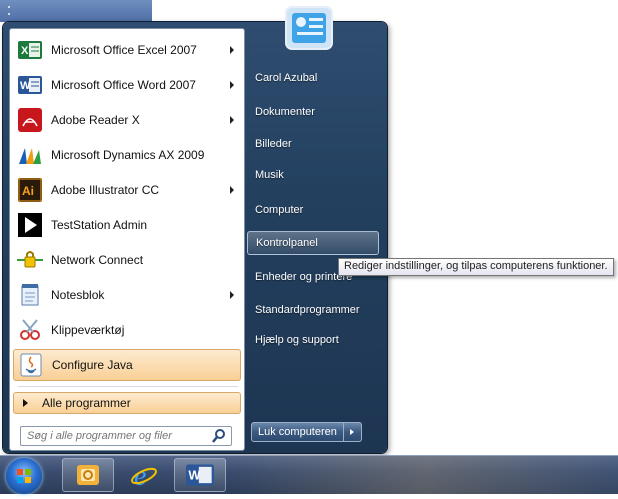 This screenshot has height=499, width=618. Describe the element at coordinates (25, 403) in the screenshot. I see `triangle-right-icon` at that location.